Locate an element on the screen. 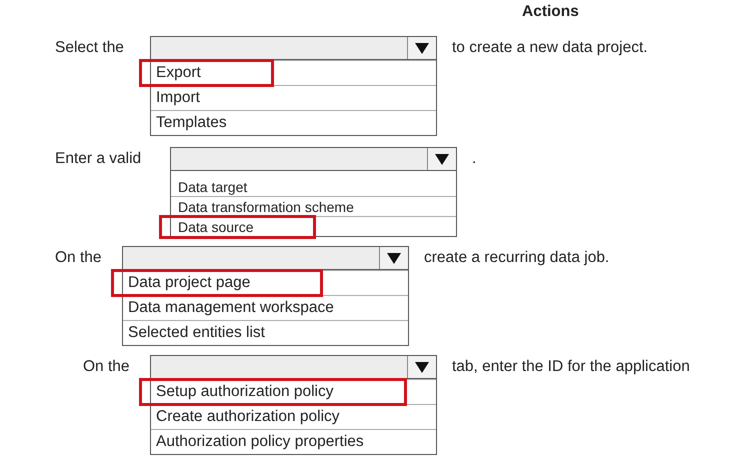  section-heading: Actions is located at coordinates (550, 12).